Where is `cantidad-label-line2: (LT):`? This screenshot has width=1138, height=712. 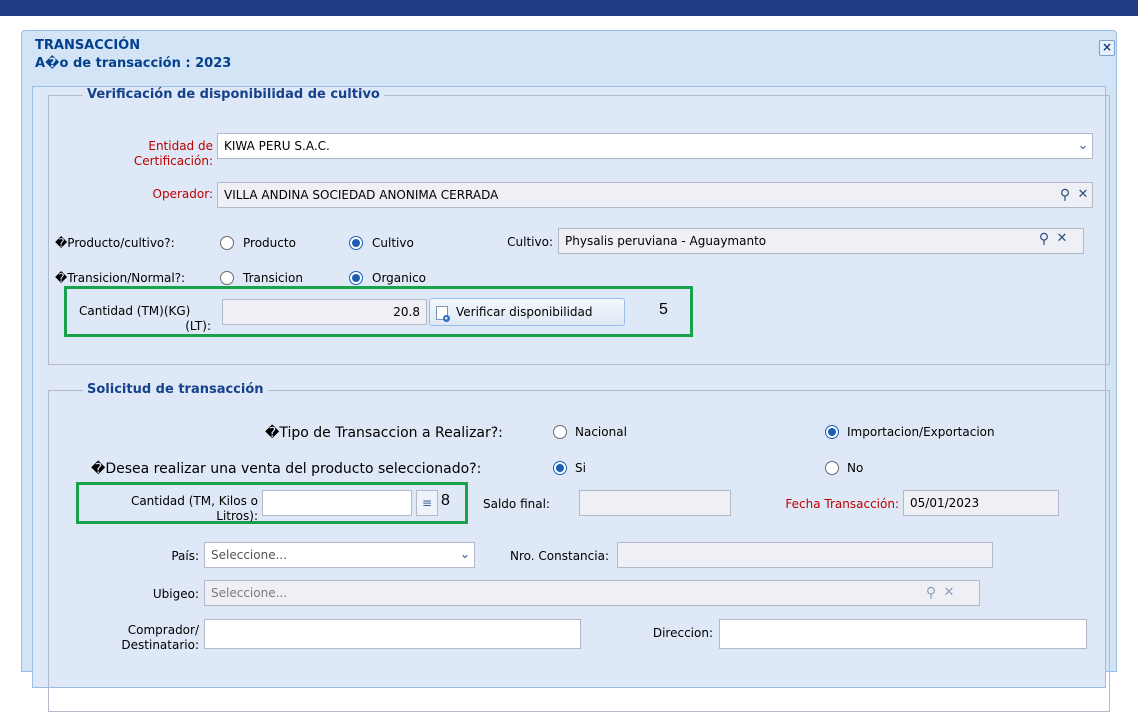
cantidad-label-line2: (LT): is located at coordinates (198, 326).